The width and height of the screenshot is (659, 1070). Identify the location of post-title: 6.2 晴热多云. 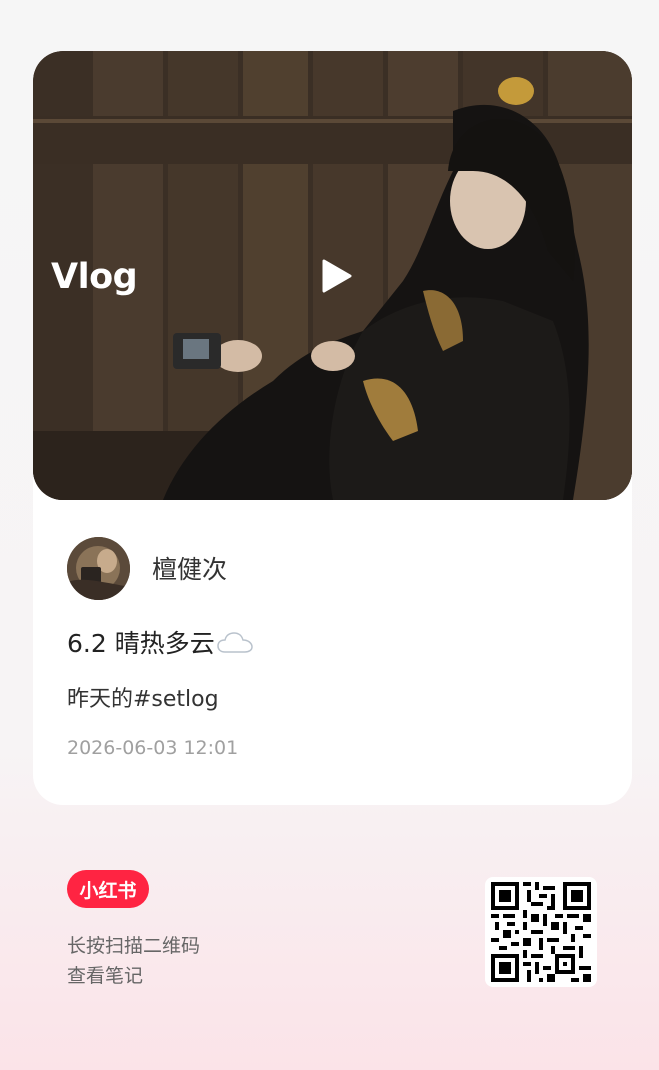
(160, 642).